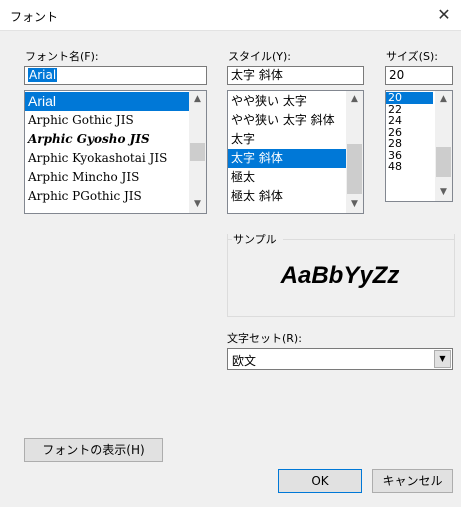  I want to click on style-input: 太字 斜体, so click(295, 75).